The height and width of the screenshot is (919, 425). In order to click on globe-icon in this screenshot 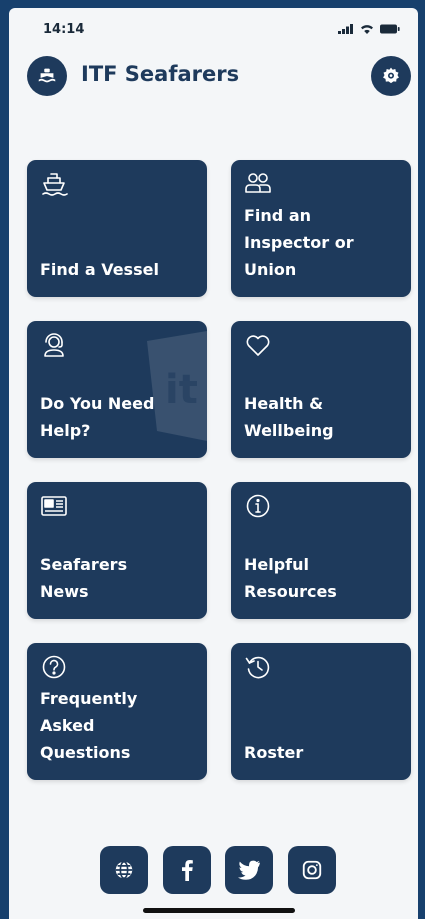, I will do `click(124, 870)`.